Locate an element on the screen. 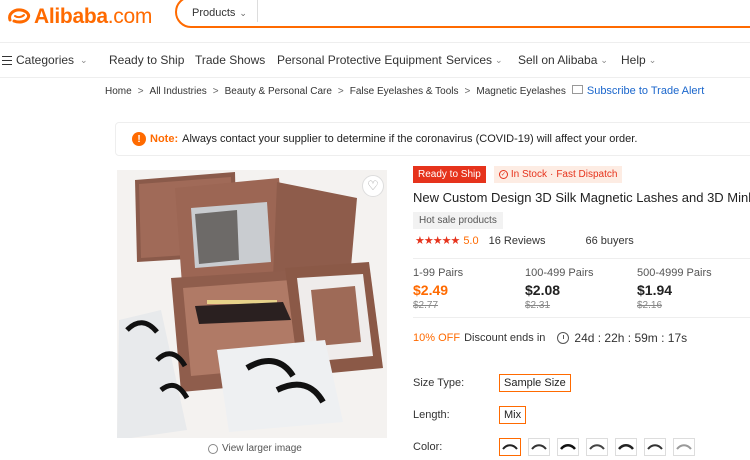 The width and height of the screenshot is (750, 460). search-box: Products ⌄ is located at coordinates (462, 14).